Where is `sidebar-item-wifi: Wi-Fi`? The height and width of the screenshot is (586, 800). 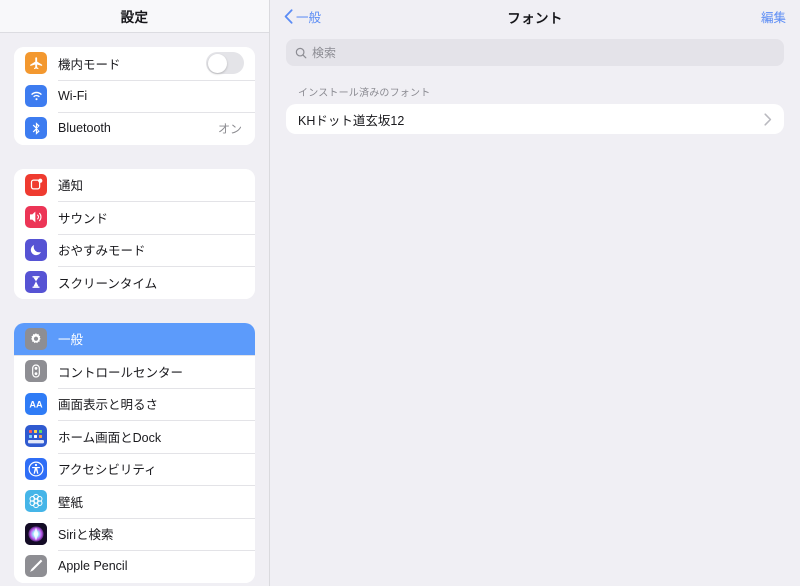
sidebar-item-wifi: Wi-Fi is located at coordinates (134, 95).